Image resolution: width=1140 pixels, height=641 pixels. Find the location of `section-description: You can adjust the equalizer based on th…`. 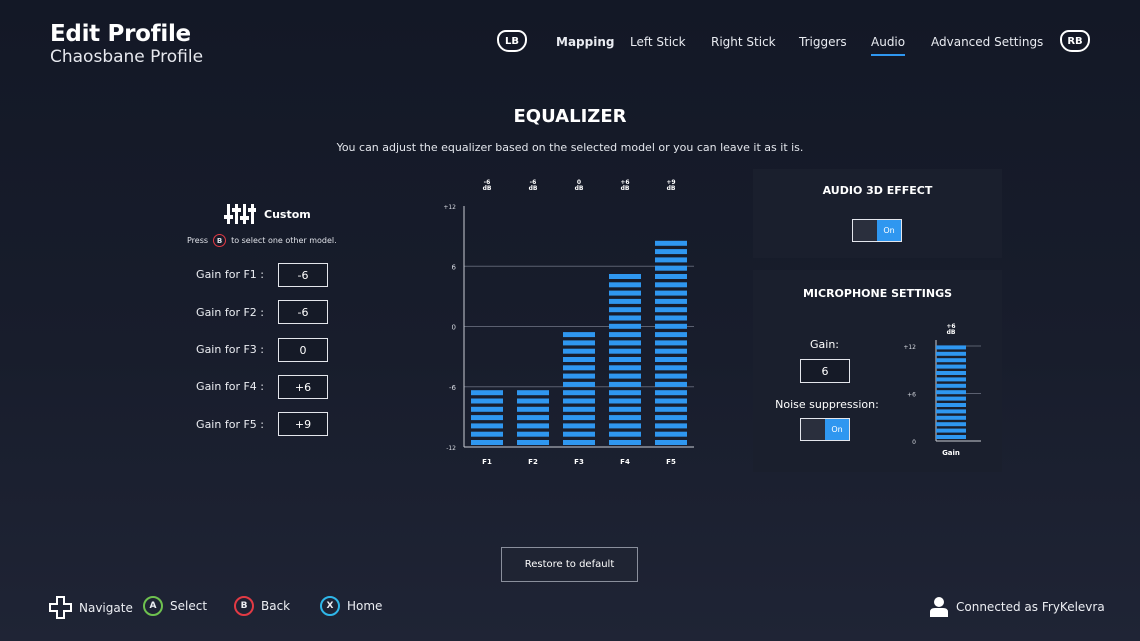

section-description: You can adjust the equalizer based on th… is located at coordinates (570, 147).